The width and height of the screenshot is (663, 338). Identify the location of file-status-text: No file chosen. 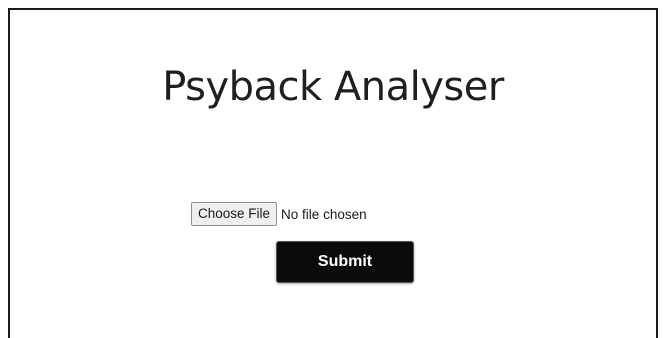
(324, 214).